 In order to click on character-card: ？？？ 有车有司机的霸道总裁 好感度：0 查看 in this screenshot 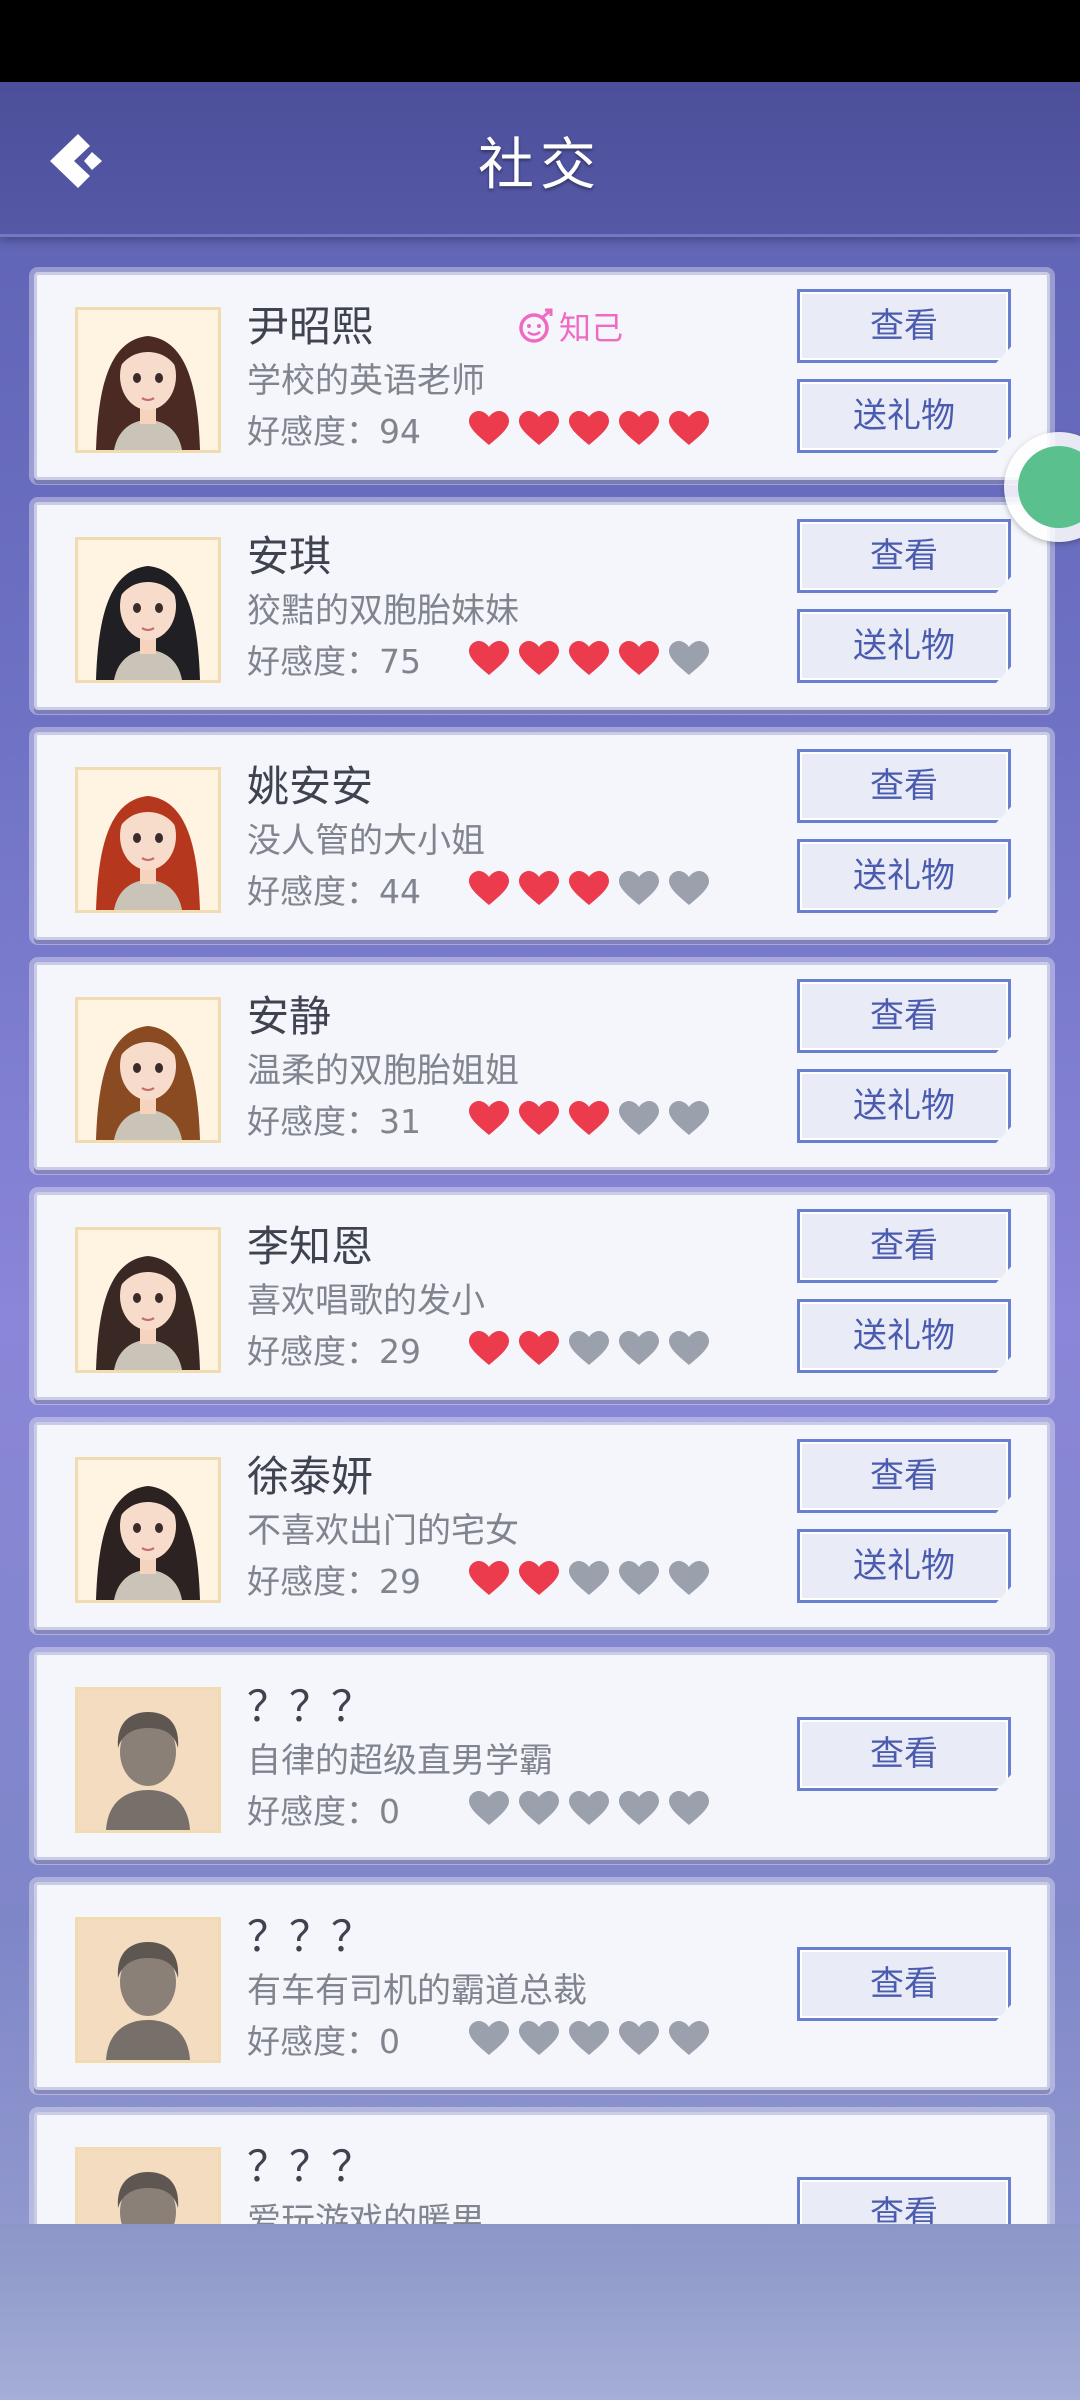, I will do `click(542, 1986)`.